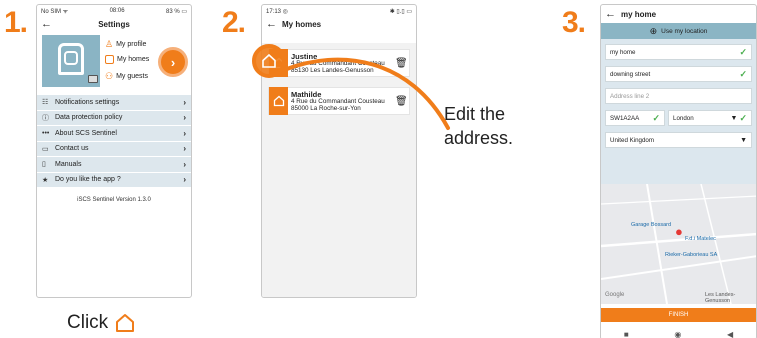 This screenshot has height=338, width=757. What do you see at coordinates (691, 255) in the screenshot?
I see `map-label-rieker: Rieker-Gaborieau SA` at bounding box center [691, 255].